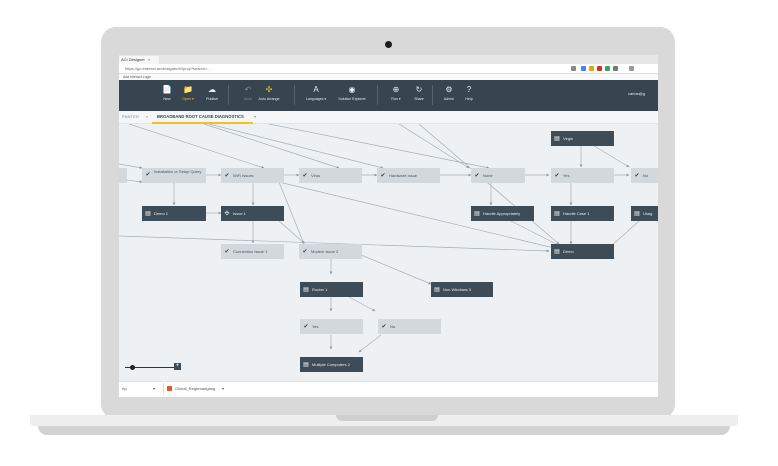  Describe the element at coordinates (330, 175) in the screenshot. I see `flow-node-virus: ✔ Virus` at that location.